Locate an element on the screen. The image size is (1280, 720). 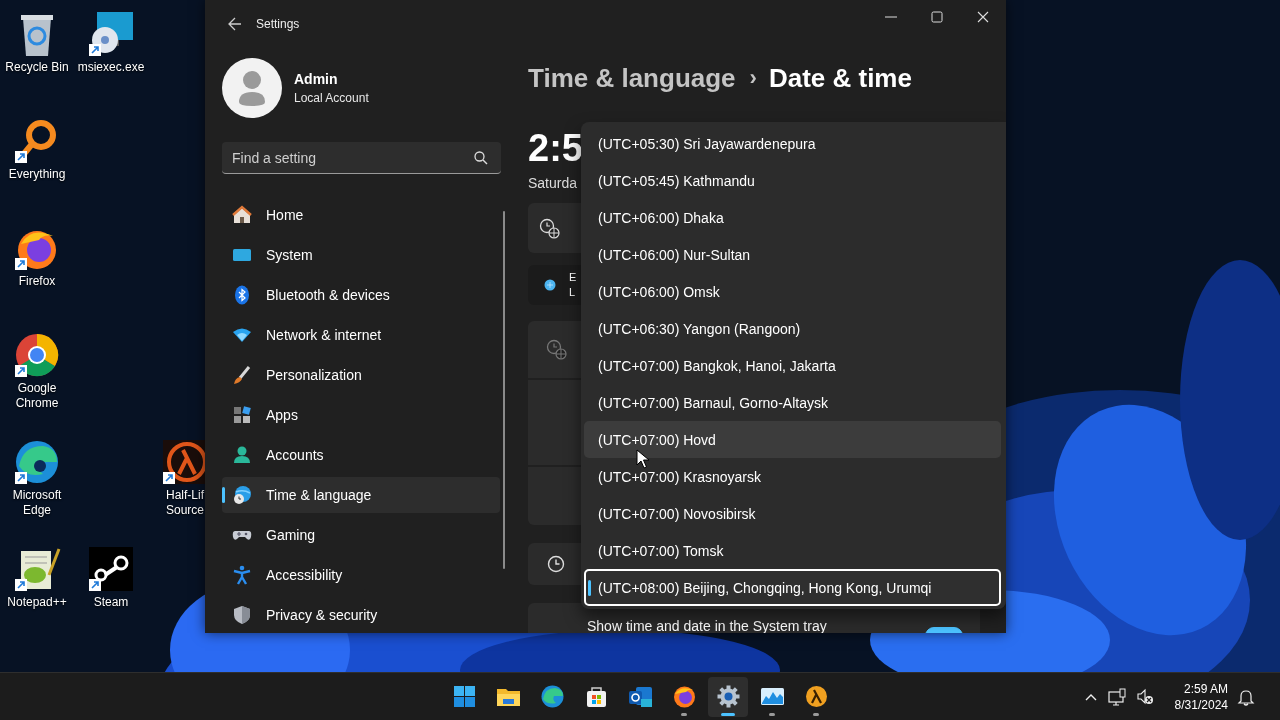
clock-button: 2:59 AM 8/31/2024 is located at coordinates (1201, 696).